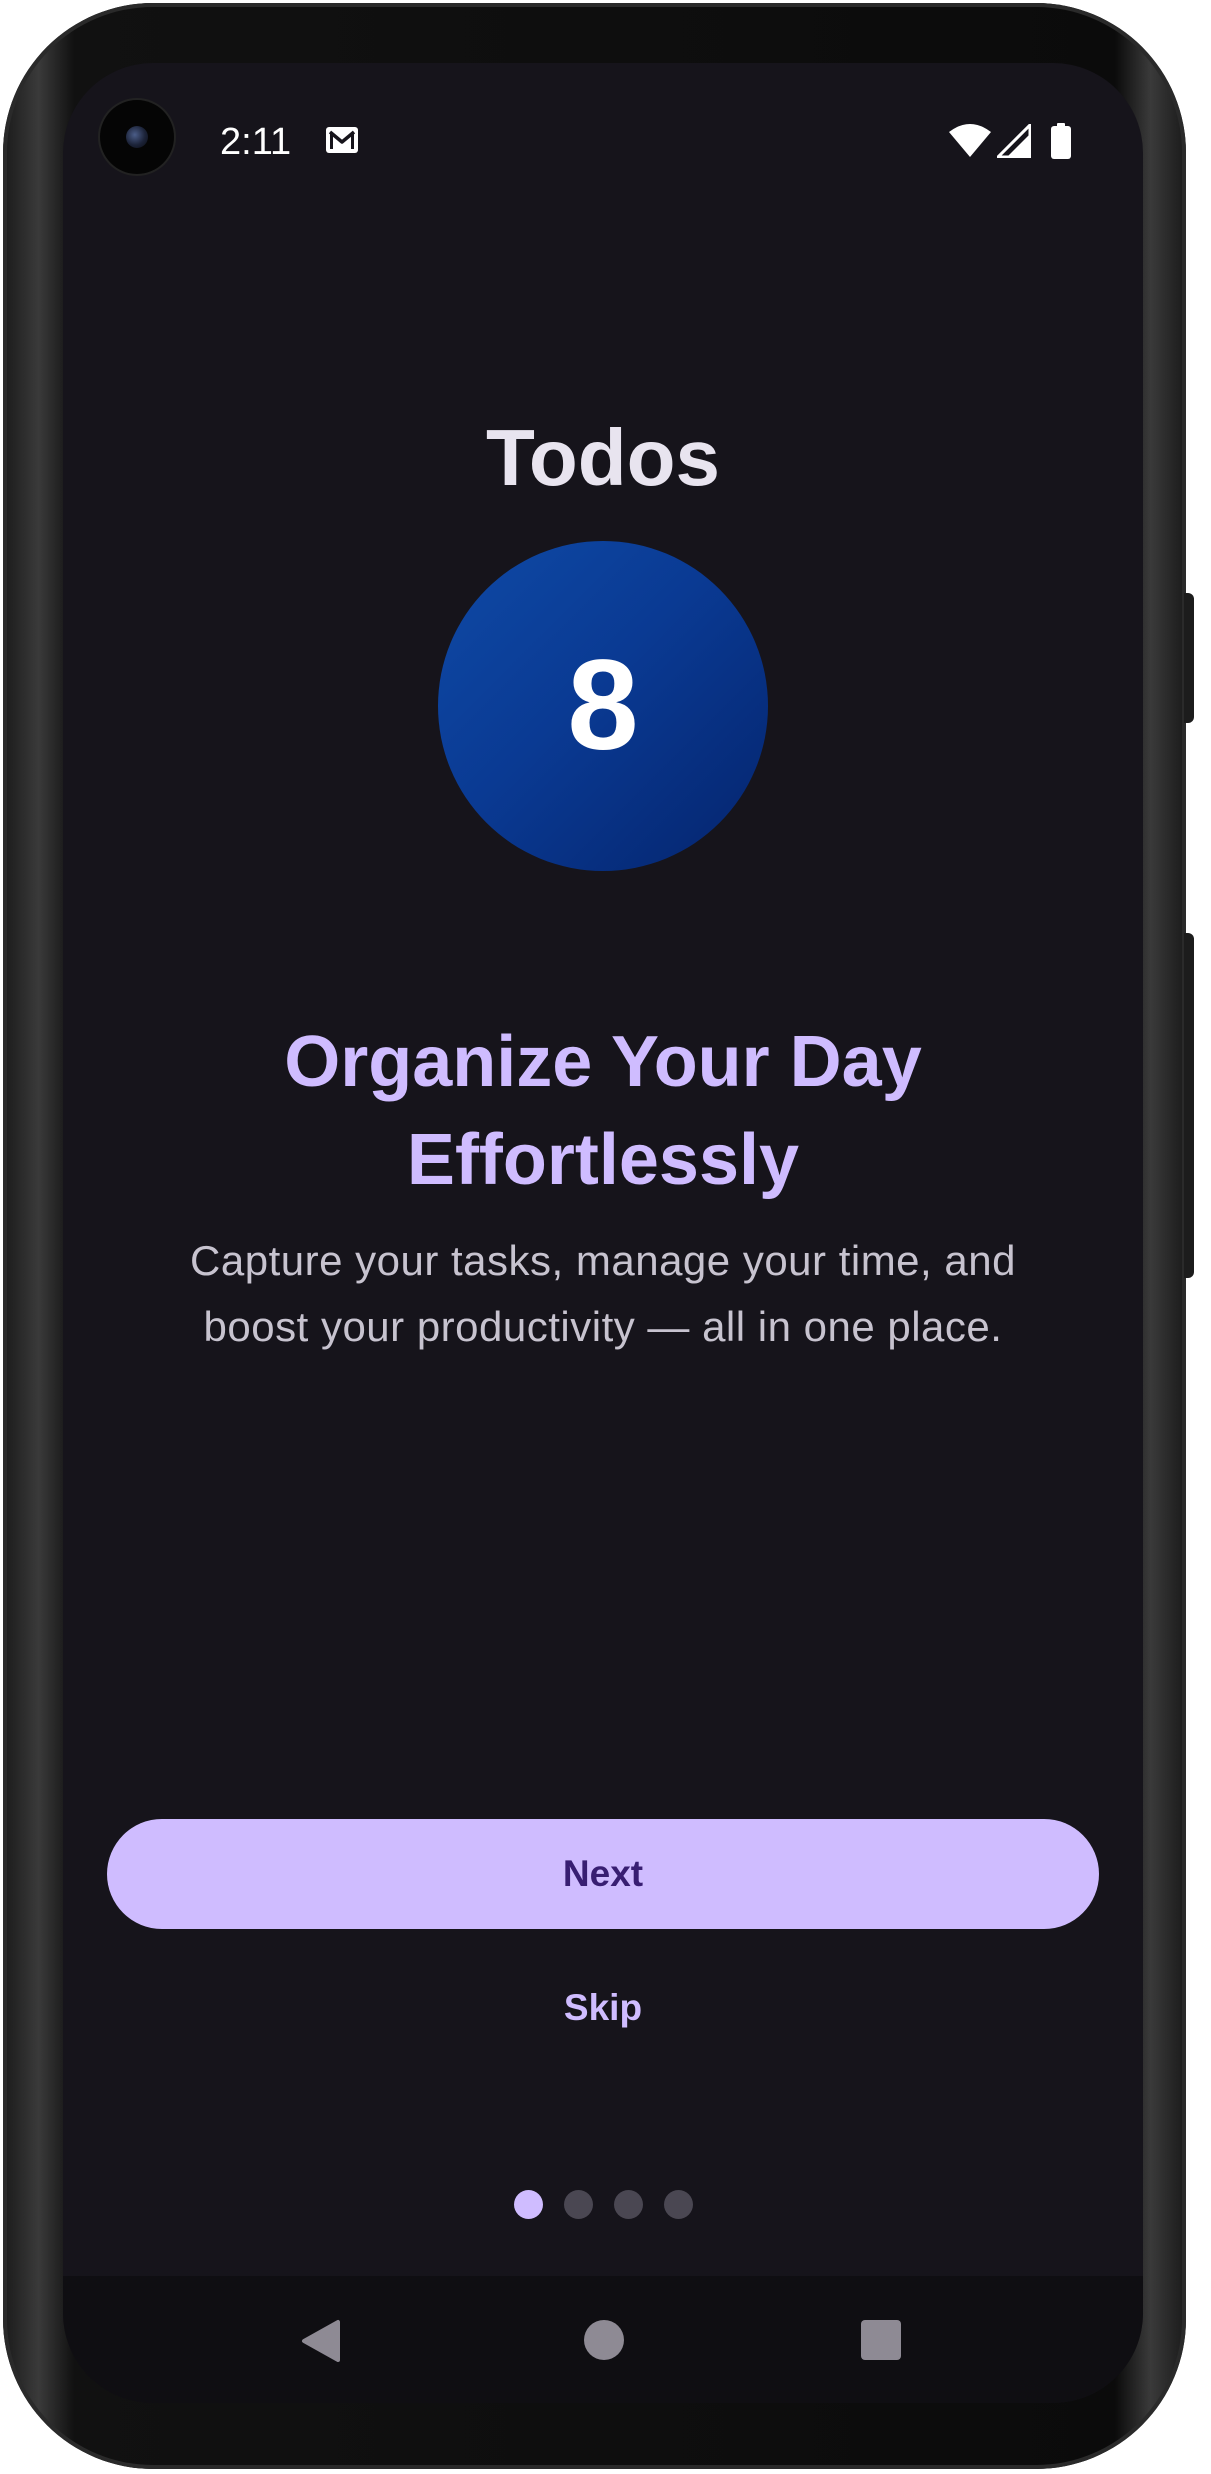 This screenshot has width=1211, height=2474. Describe the element at coordinates (603, 457) in the screenshot. I see `app-title: Todos` at that location.